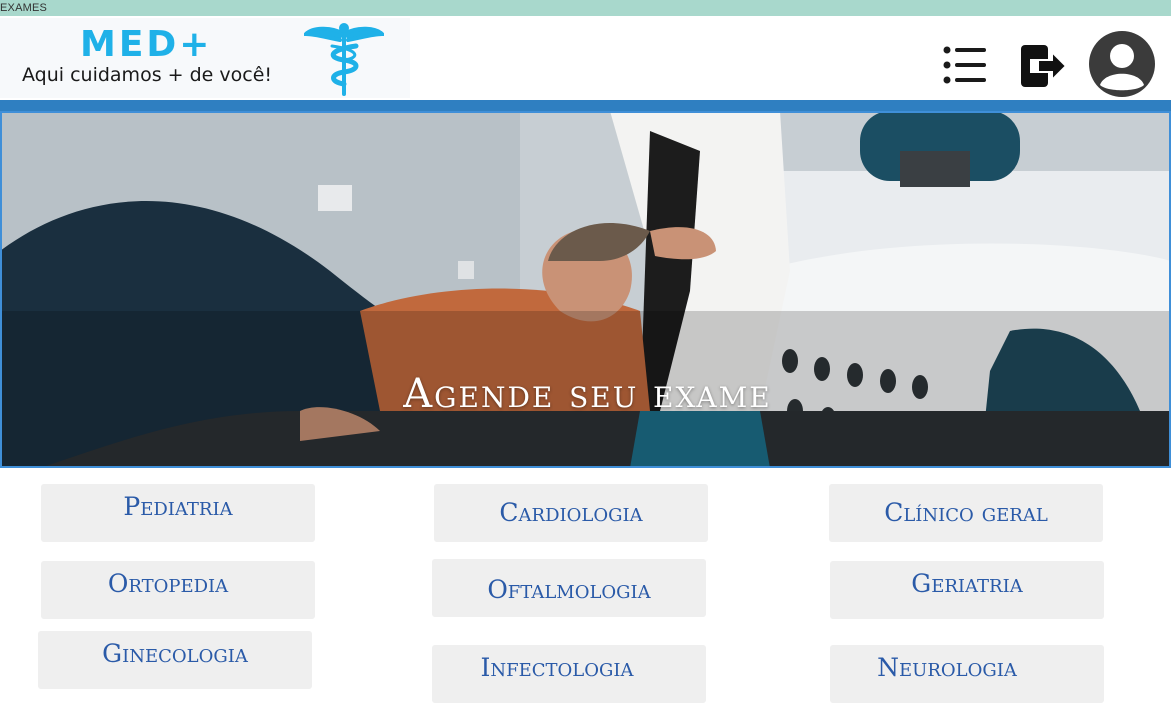  I want to click on specialty-label: Ortopedia, so click(168, 583).